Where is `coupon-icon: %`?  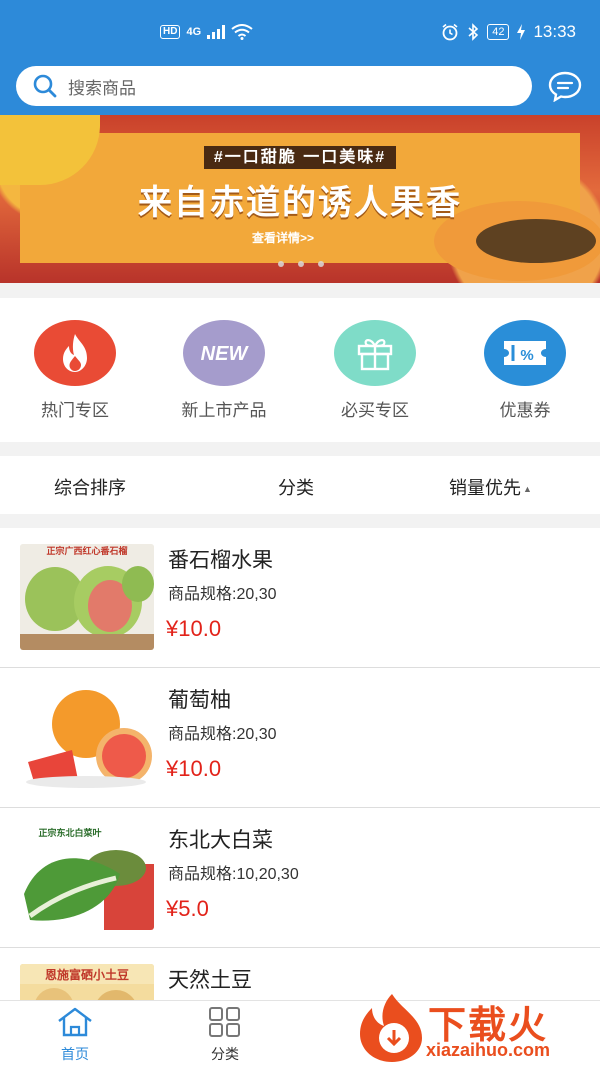
coupon-icon: % is located at coordinates (525, 353).